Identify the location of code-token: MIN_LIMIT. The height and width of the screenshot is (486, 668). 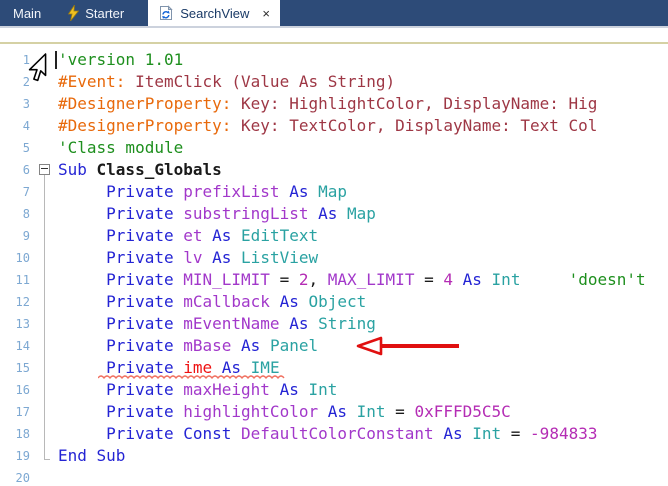
(226, 279).